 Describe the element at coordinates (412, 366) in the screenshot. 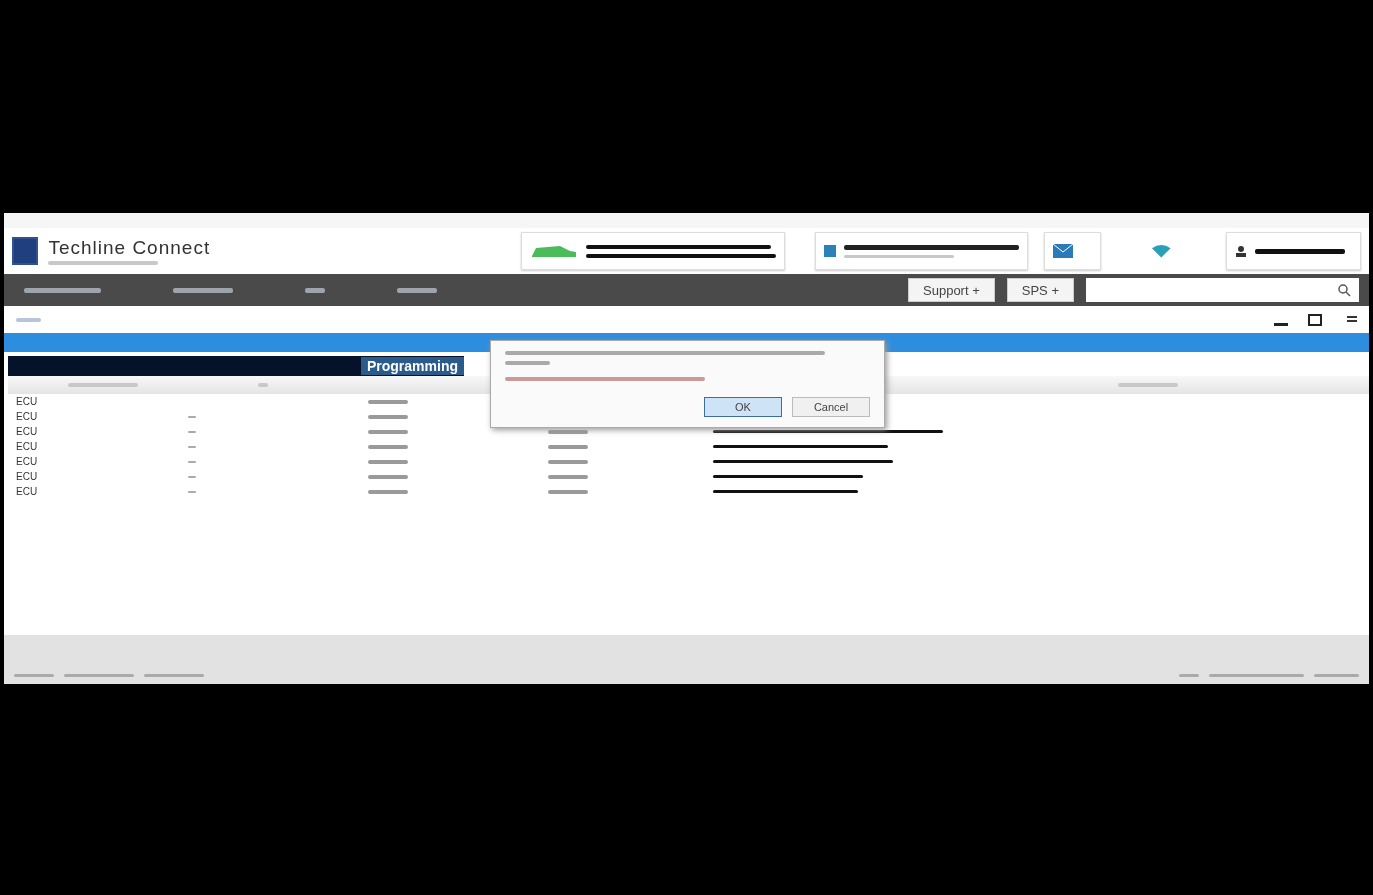

I see `table-title: Programming` at that location.